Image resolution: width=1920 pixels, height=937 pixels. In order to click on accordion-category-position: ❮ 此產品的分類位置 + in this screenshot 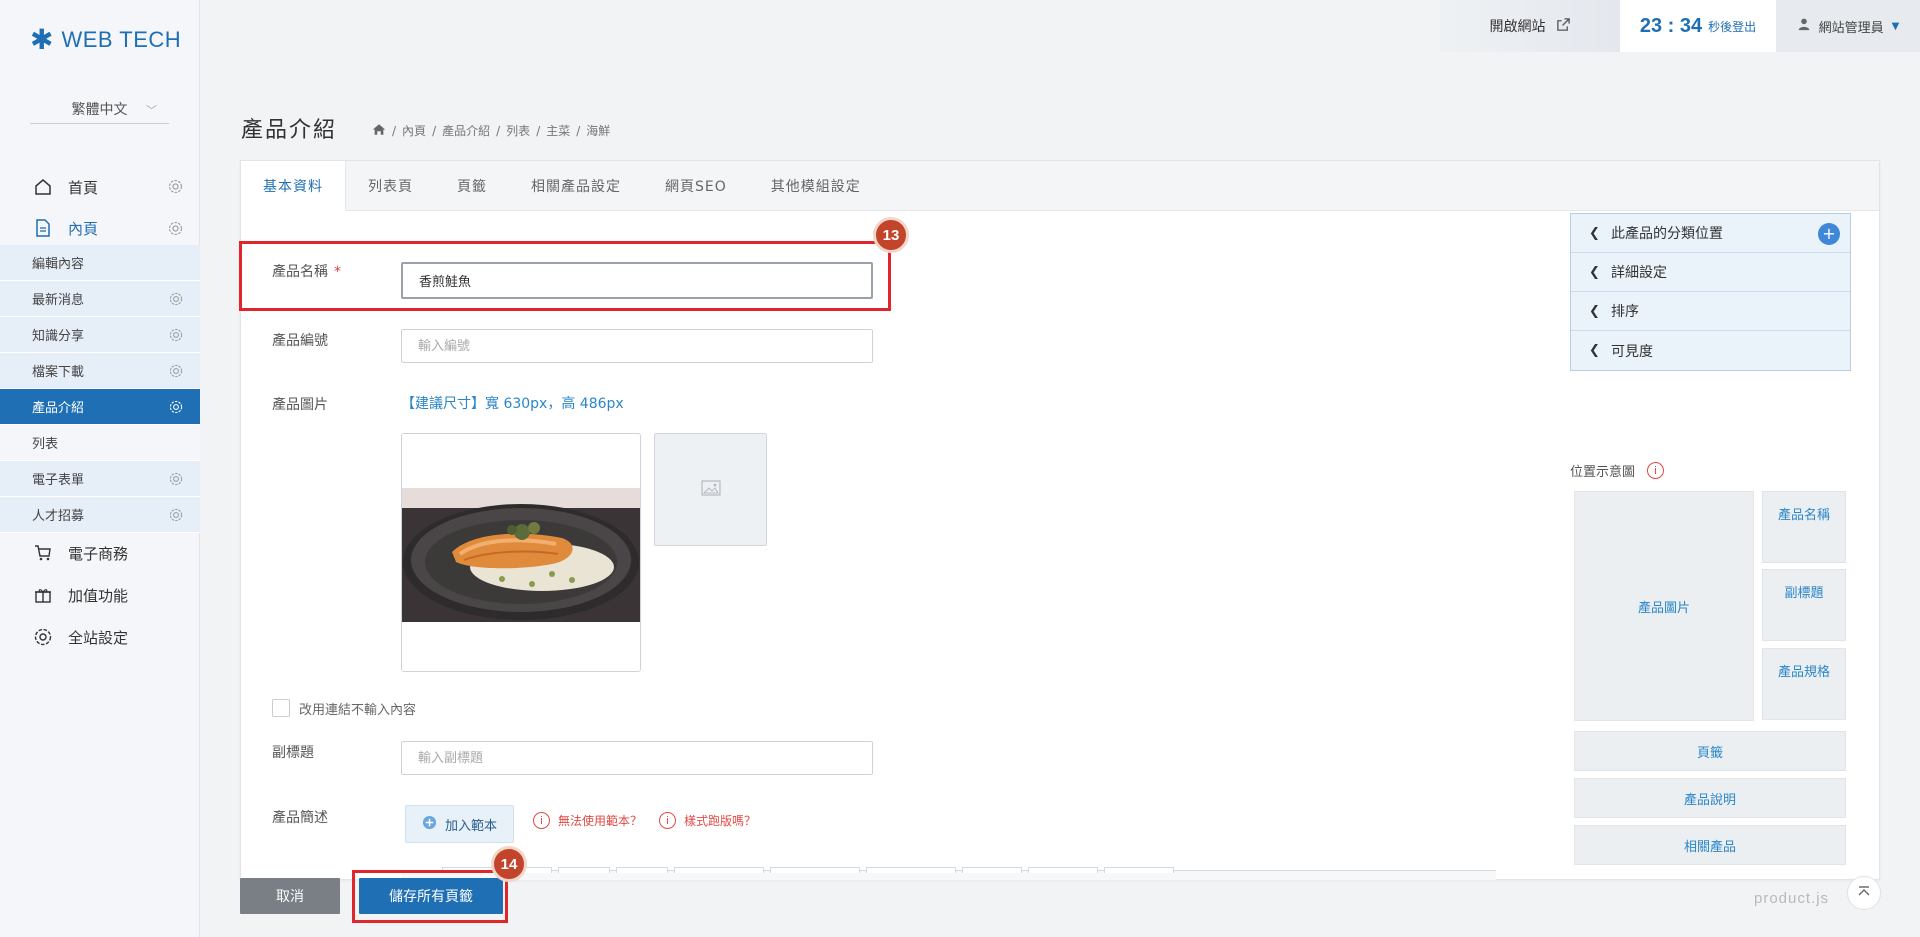, I will do `click(1710, 233)`.